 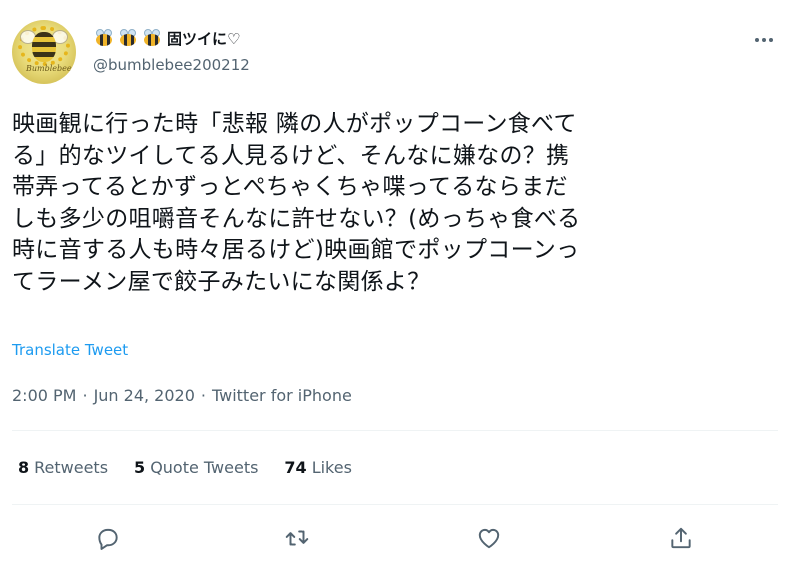 I want to click on retweets-stat: 8 Retweets, so click(x=63, y=467).